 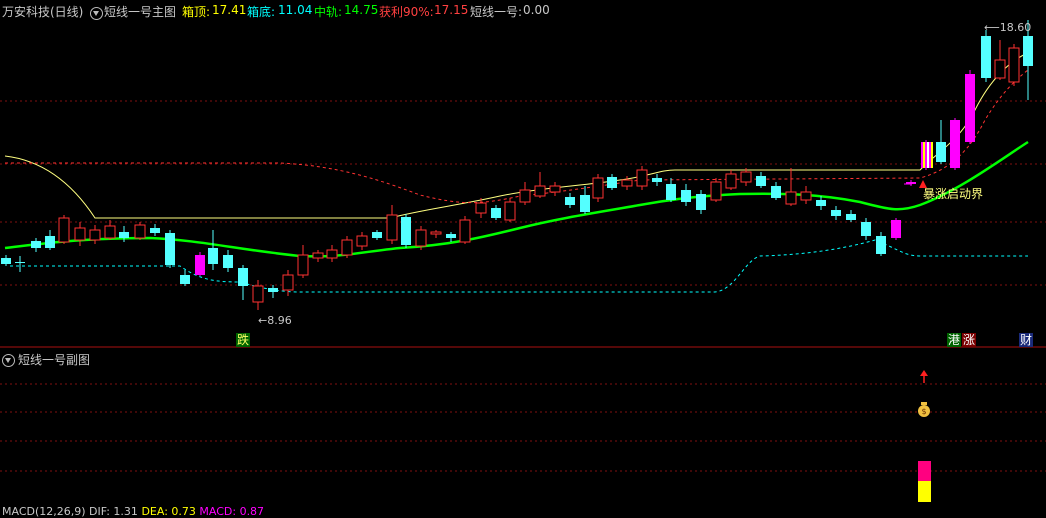 What do you see at coordinates (1026, 340) in the screenshot?
I see `tag-wealth: 财` at bounding box center [1026, 340].